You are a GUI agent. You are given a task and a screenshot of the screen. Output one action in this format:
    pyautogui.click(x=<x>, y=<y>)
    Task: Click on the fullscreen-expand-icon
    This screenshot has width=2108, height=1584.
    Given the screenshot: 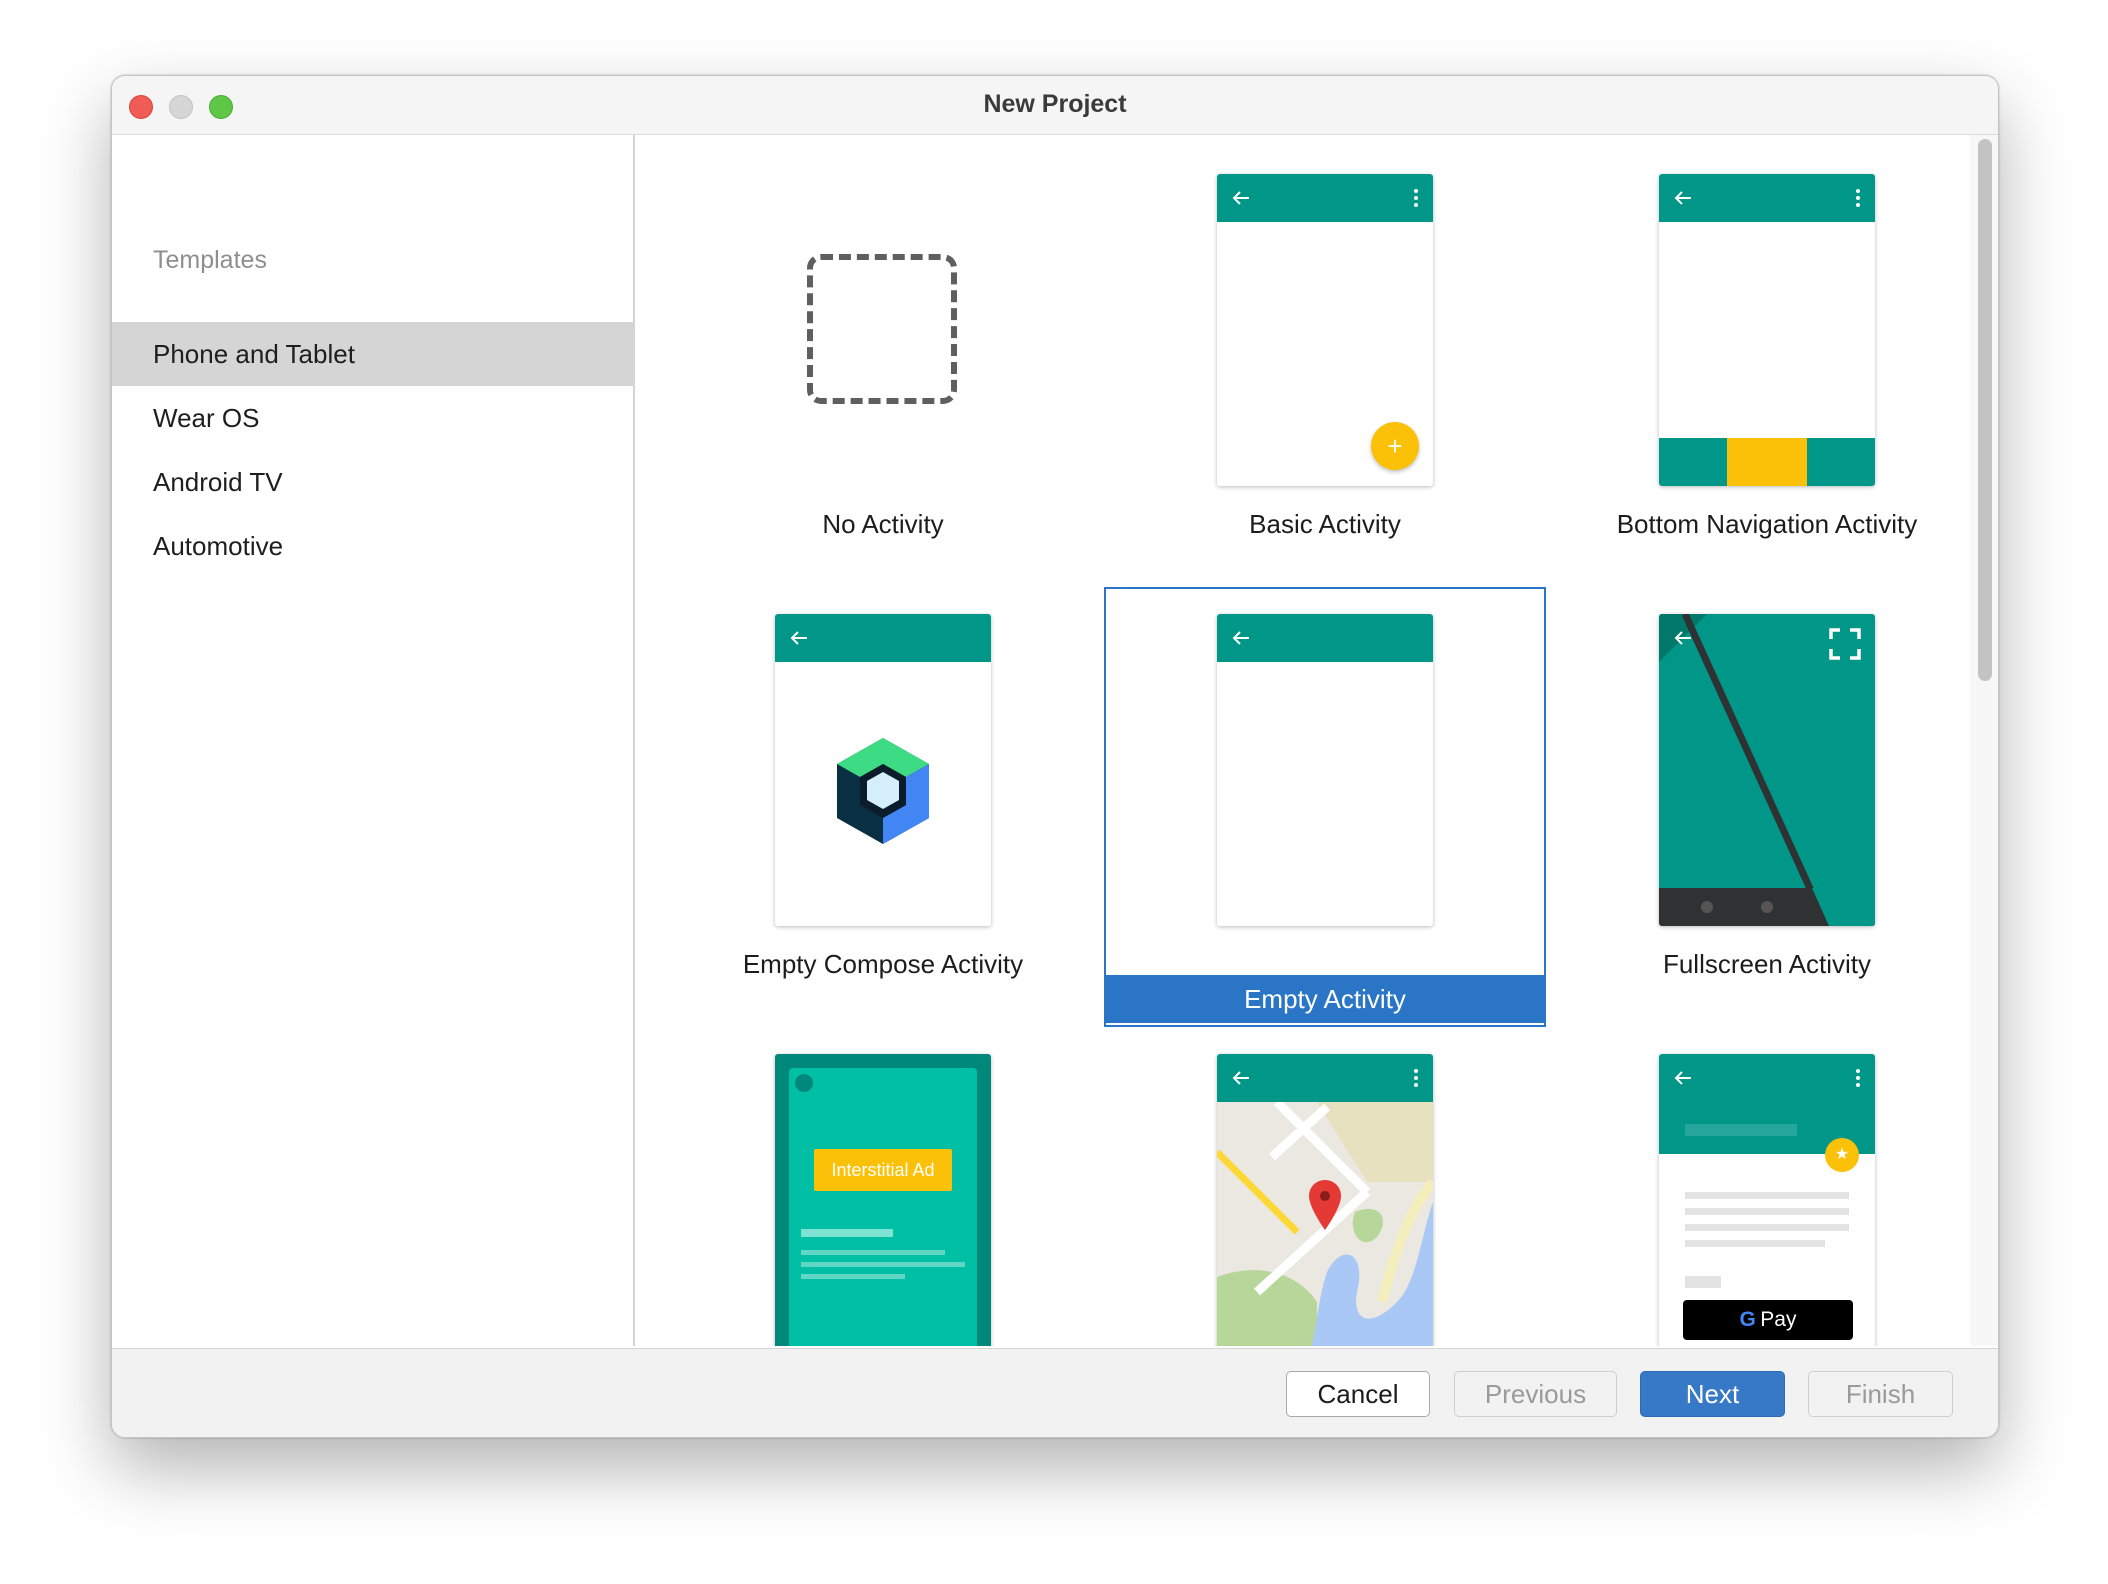 What is the action you would take?
    pyautogui.click(x=1845, y=644)
    